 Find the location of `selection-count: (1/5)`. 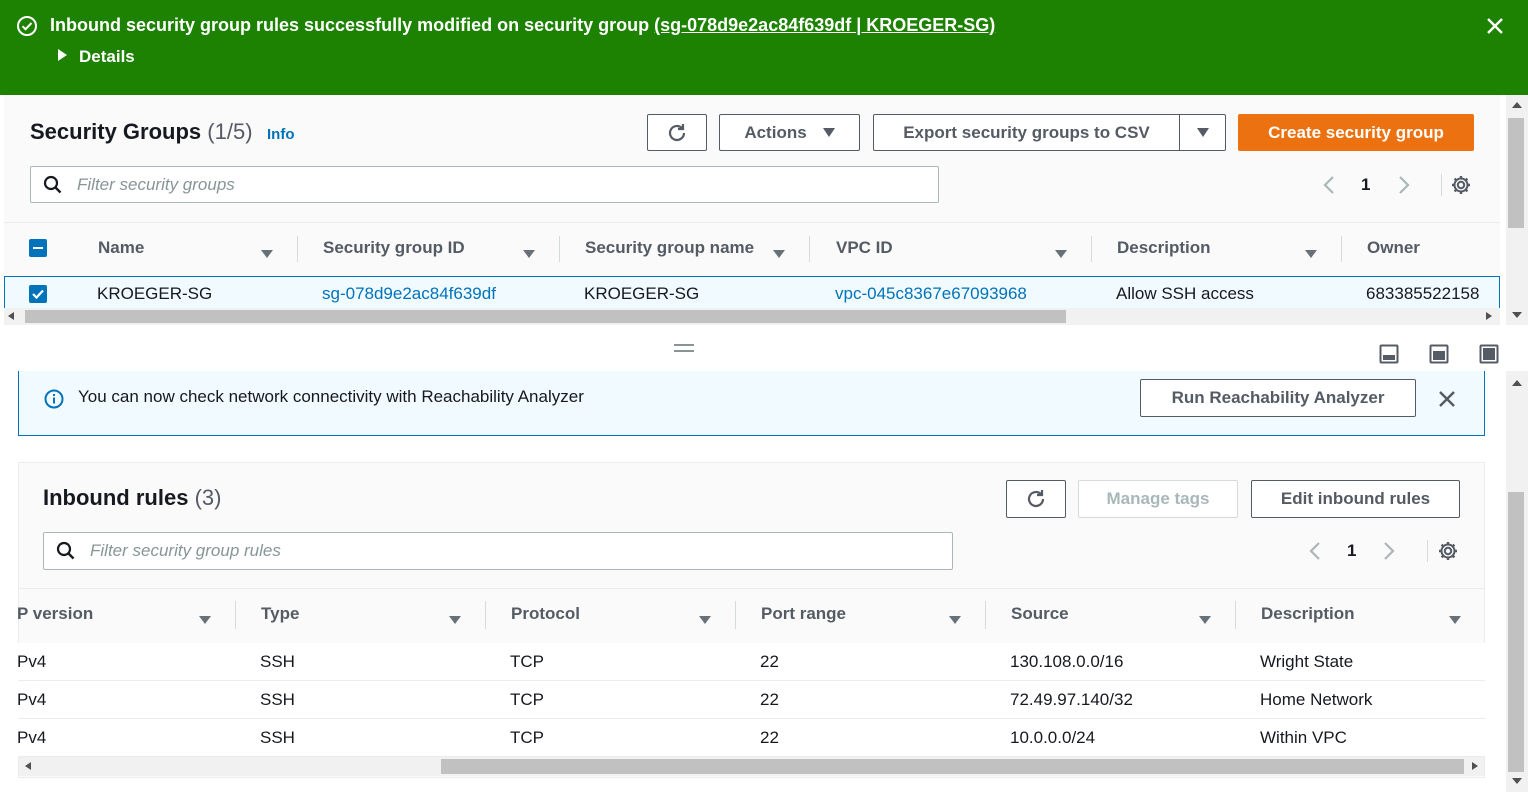

selection-count: (1/5) is located at coordinates (230, 131).